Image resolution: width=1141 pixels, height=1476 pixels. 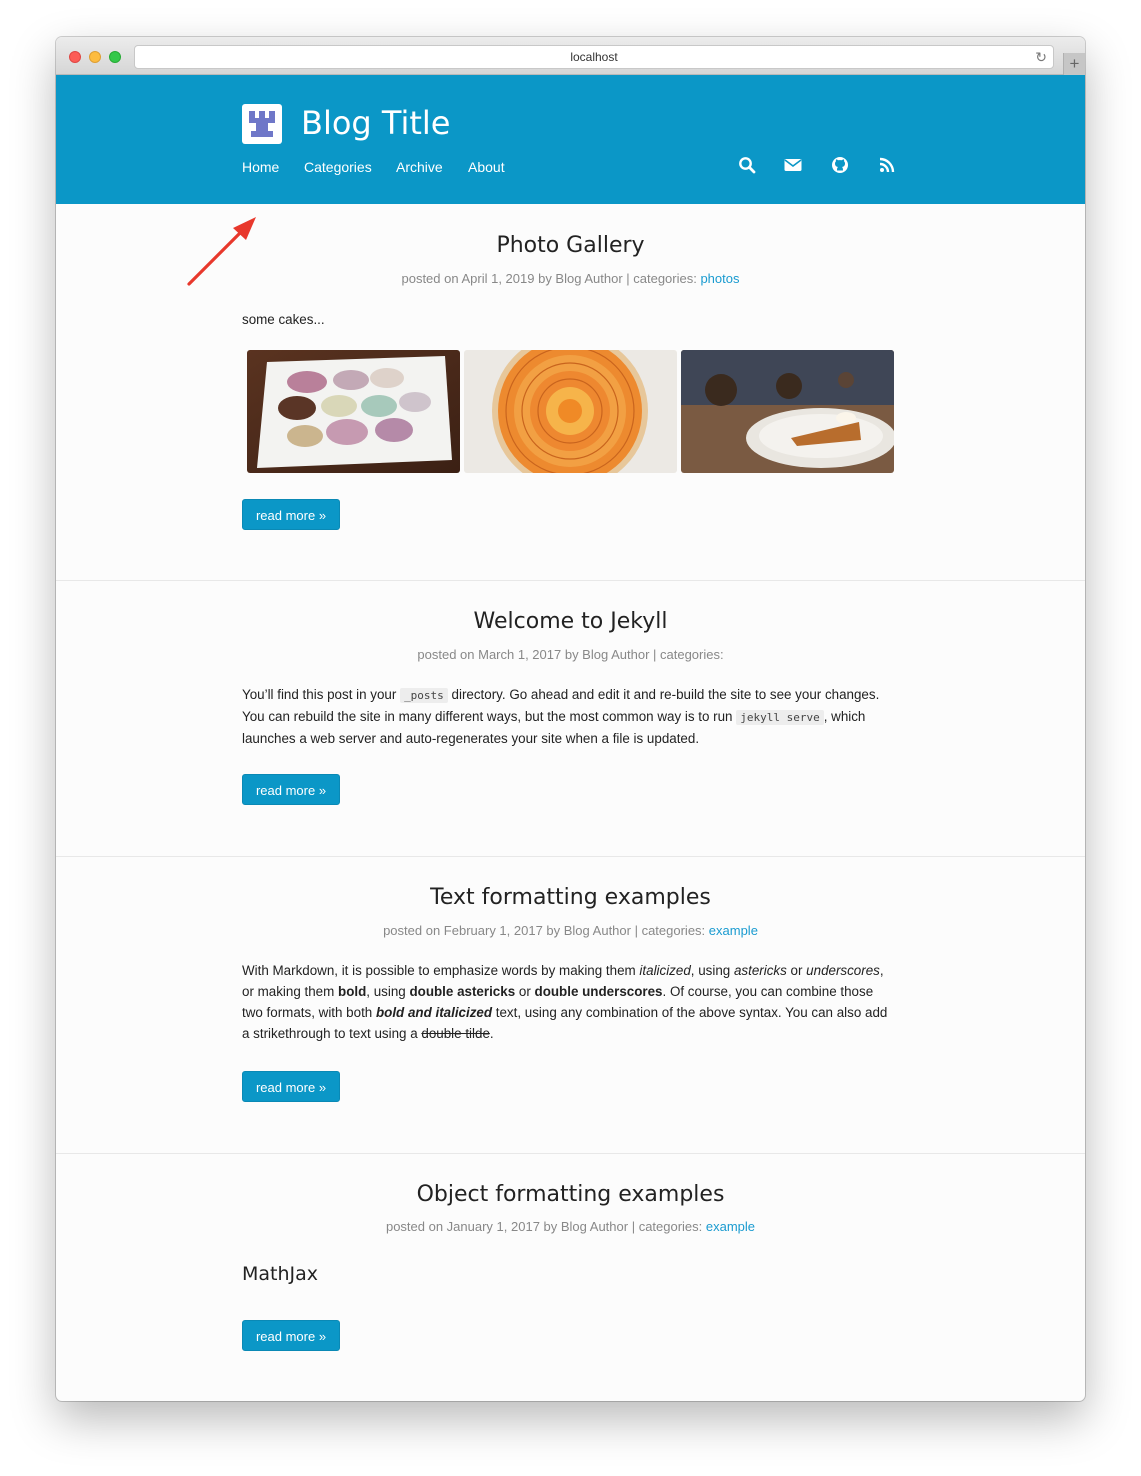 What do you see at coordinates (115, 57) in the screenshot?
I see `zoom-window-button` at bounding box center [115, 57].